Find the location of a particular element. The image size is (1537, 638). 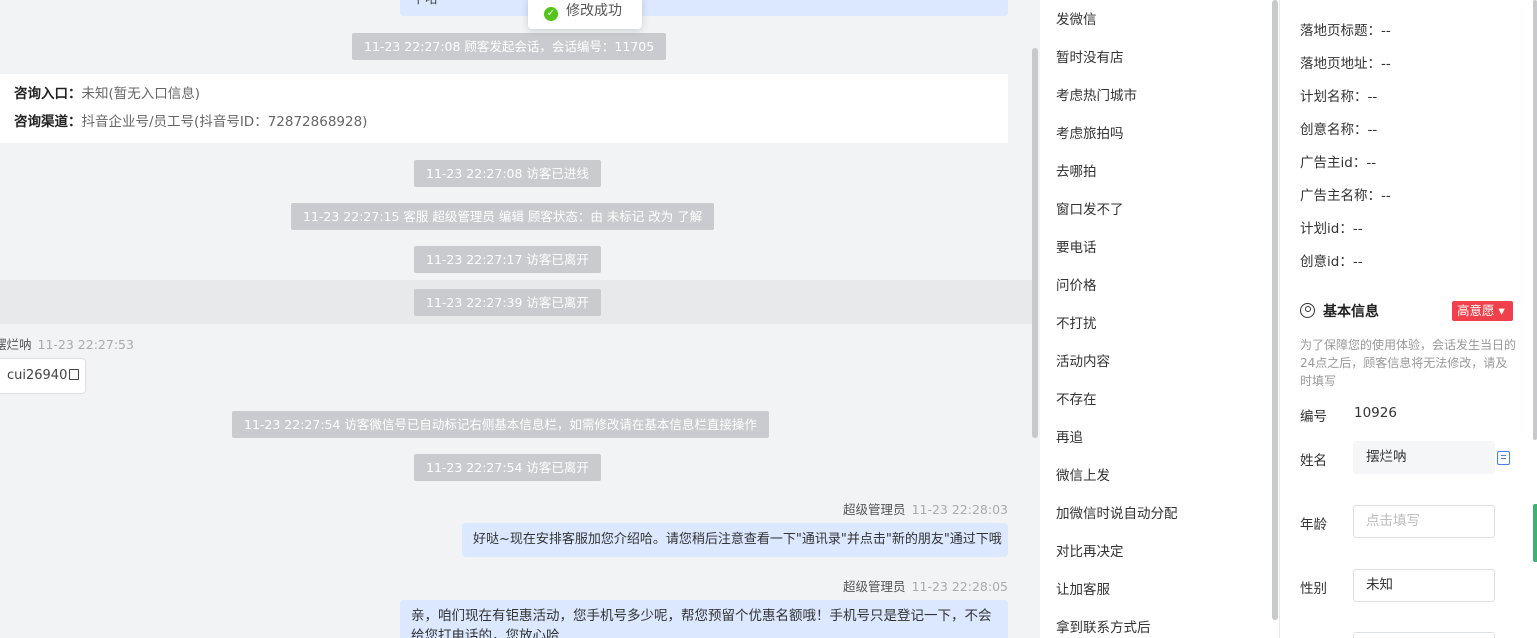

age-label: 年龄 is located at coordinates (1313, 525).